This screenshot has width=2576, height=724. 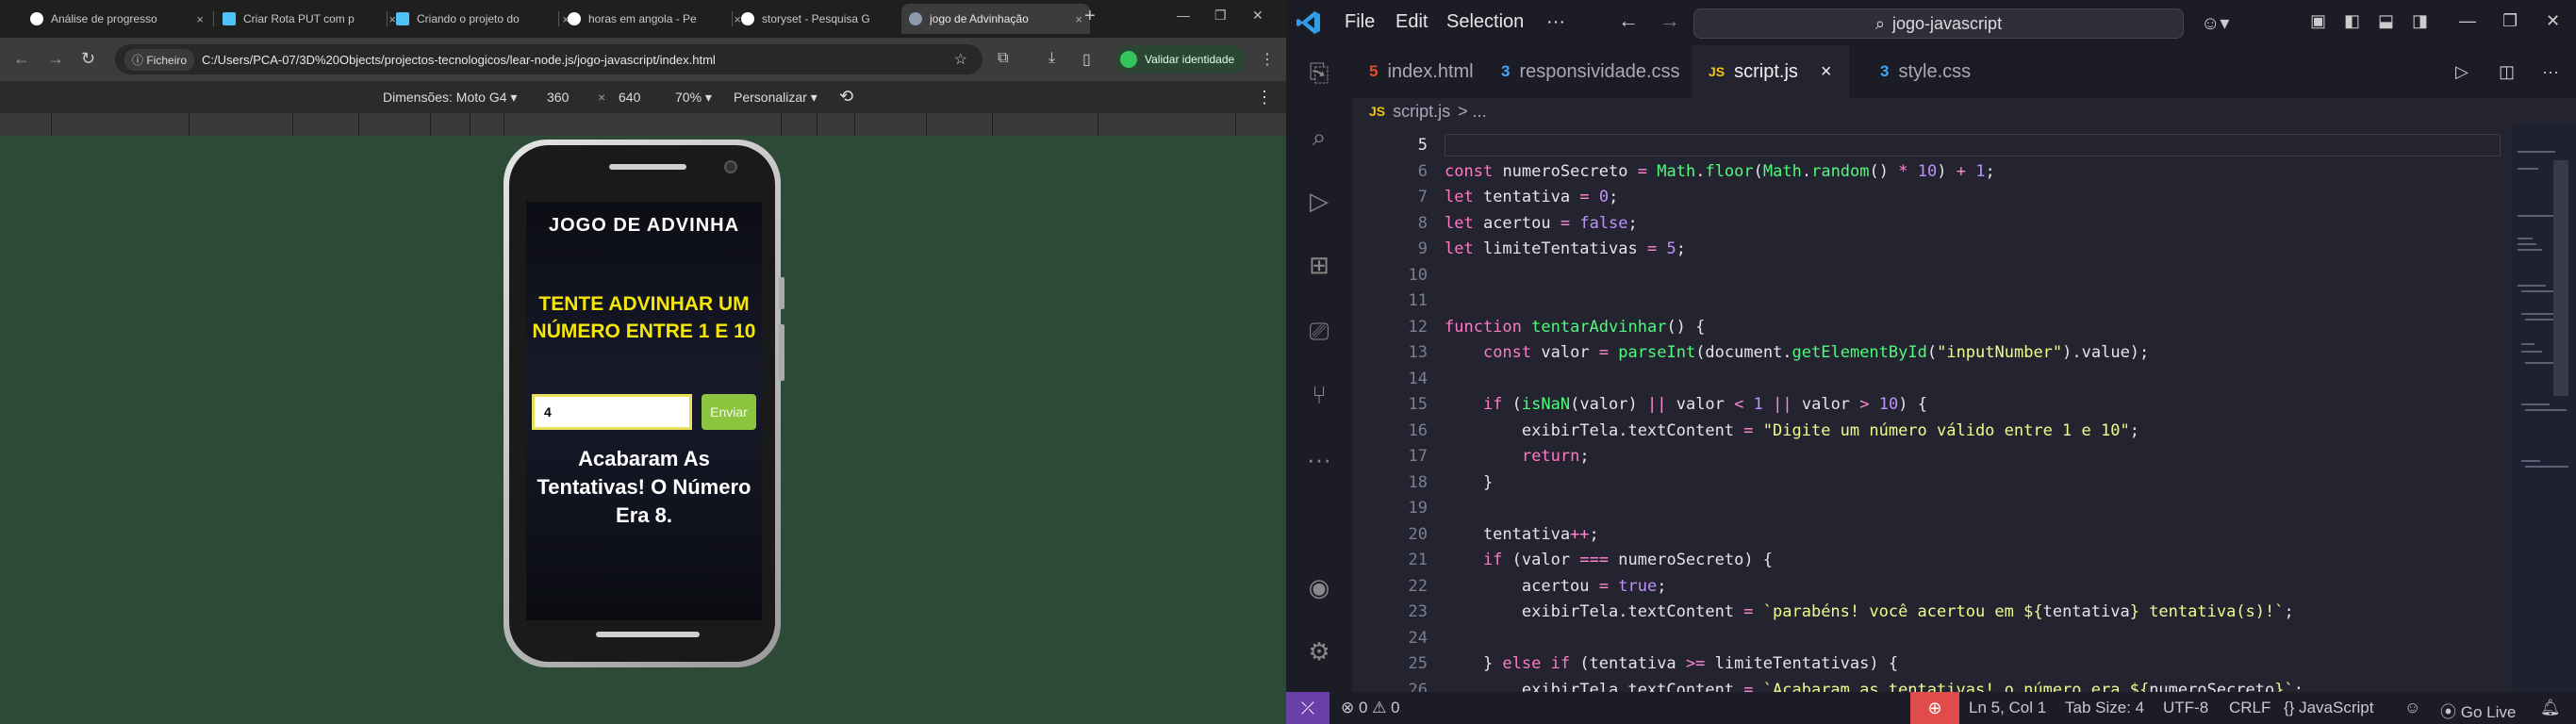 What do you see at coordinates (1938, 23) in the screenshot?
I see `command-center-search: ⌕ jogo-javascript` at bounding box center [1938, 23].